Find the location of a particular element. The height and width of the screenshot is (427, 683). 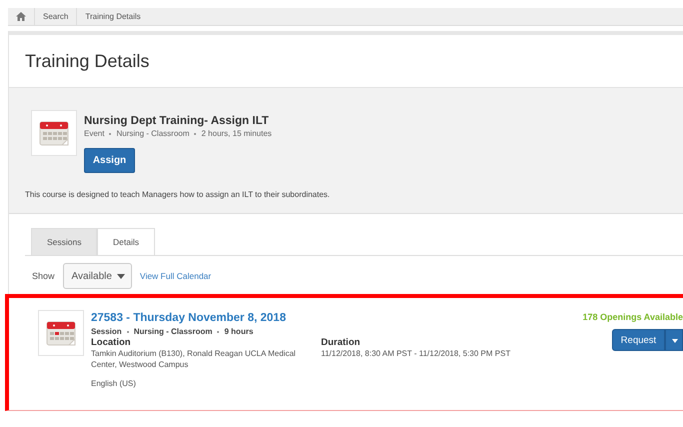

request-menu-button is located at coordinates (674, 340).